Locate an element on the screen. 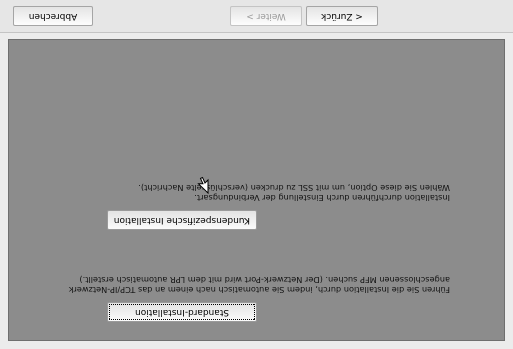 Image resolution: width=513 pixels, height=349 pixels. back-button: < Zurück is located at coordinates (342, 16).